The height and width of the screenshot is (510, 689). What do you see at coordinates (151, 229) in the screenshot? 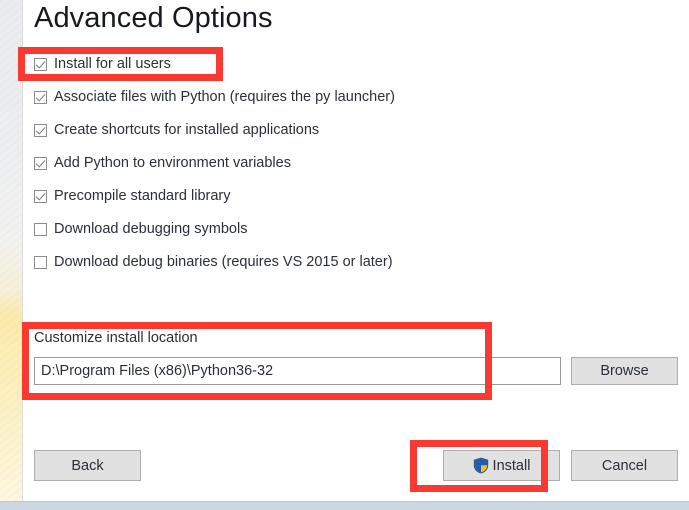
I see `option-label: Download debugging symbols` at bounding box center [151, 229].